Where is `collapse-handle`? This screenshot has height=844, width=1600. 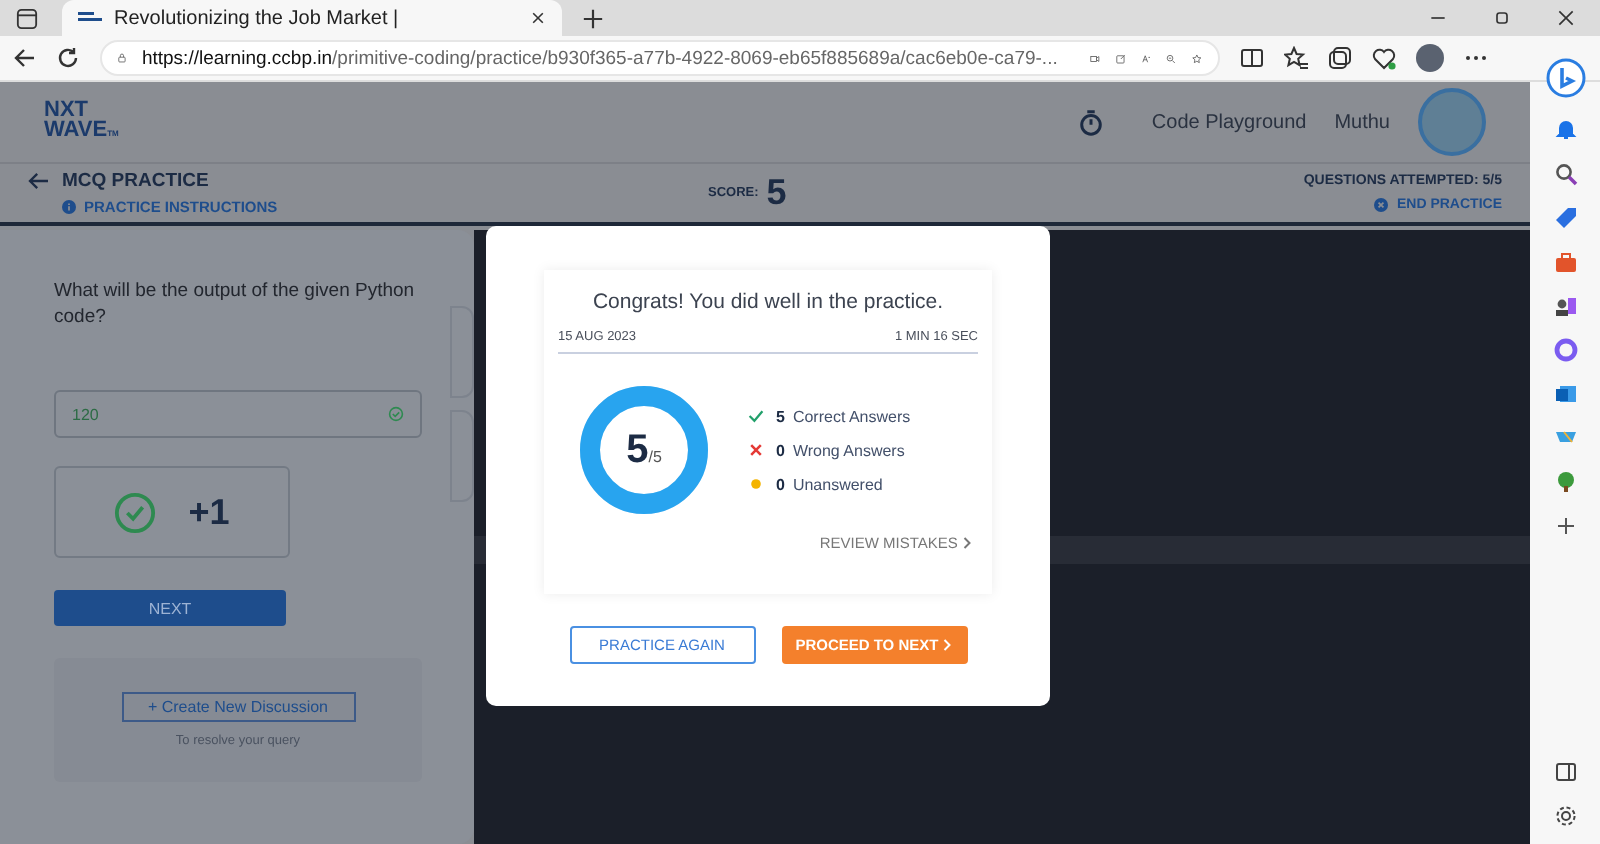 collapse-handle is located at coordinates (462, 352).